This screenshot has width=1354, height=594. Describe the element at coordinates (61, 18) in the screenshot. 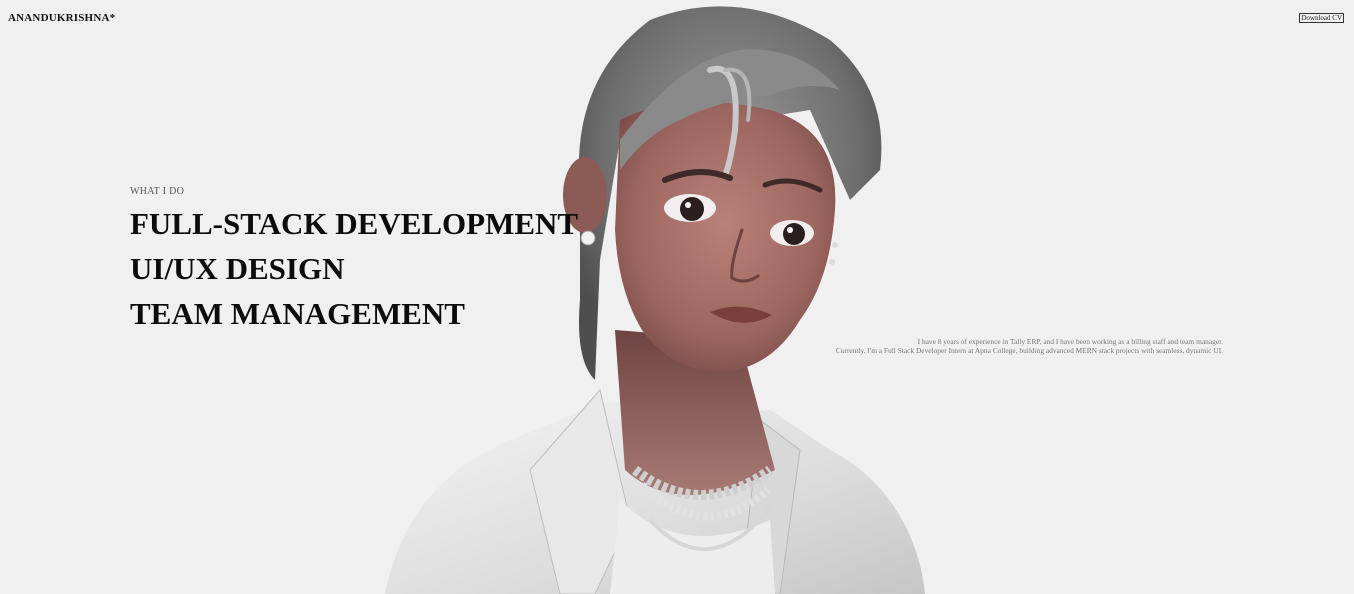

I see `site-logo: ANANDUKRISHNA*` at that location.